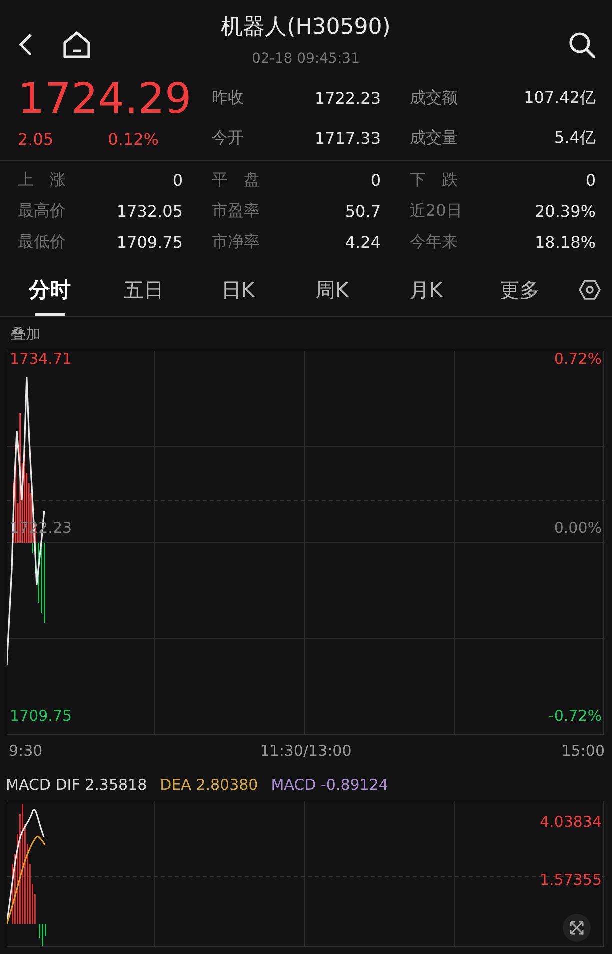  What do you see at coordinates (236, 180) in the screenshot?
I see `stat-label: 平 盘` at bounding box center [236, 180].